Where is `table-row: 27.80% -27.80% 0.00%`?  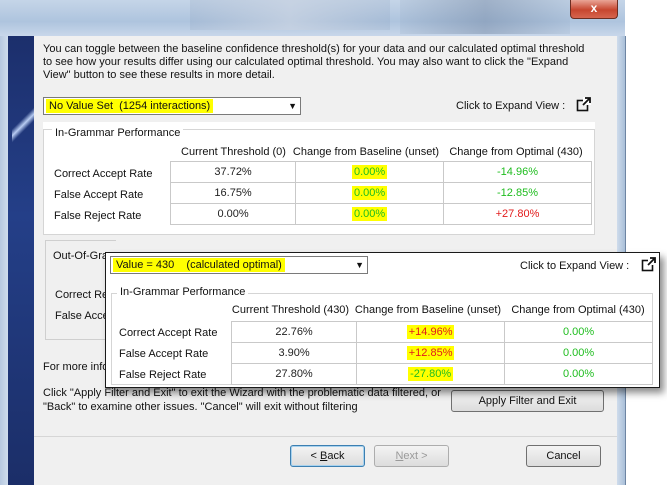 table-row: 27.80% -27.80% 0.00% is located at coordinates (441, 374).